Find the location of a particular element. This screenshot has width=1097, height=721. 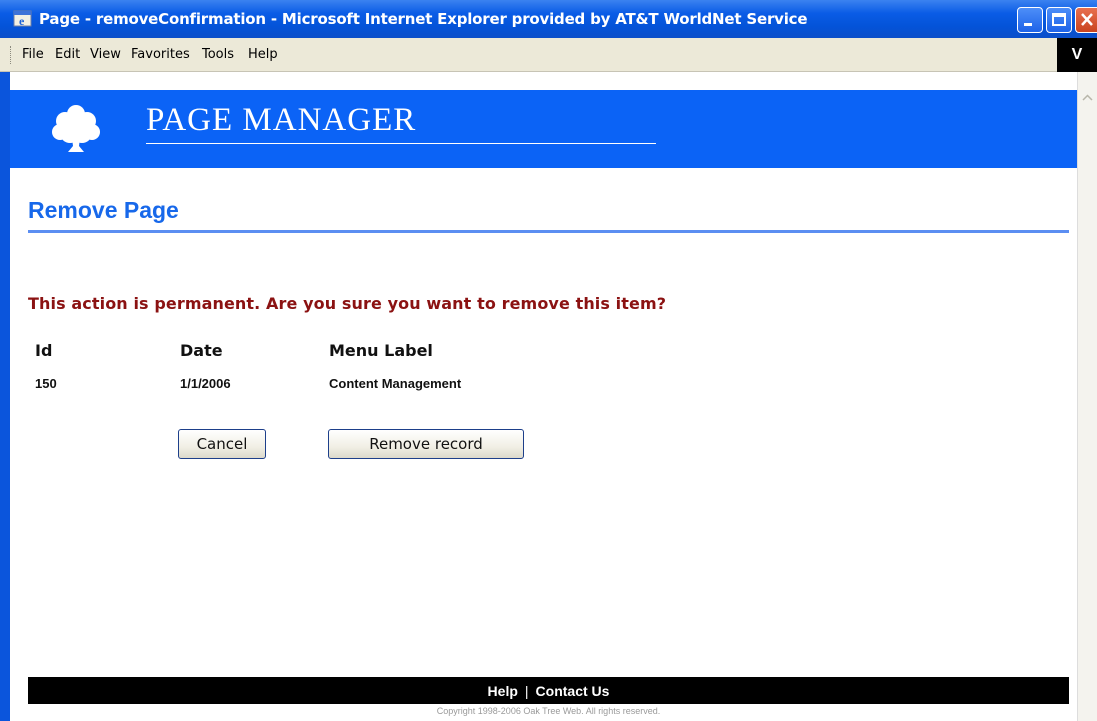

column-header-menu-label: Menu Label is located at coordinates (381, 350).